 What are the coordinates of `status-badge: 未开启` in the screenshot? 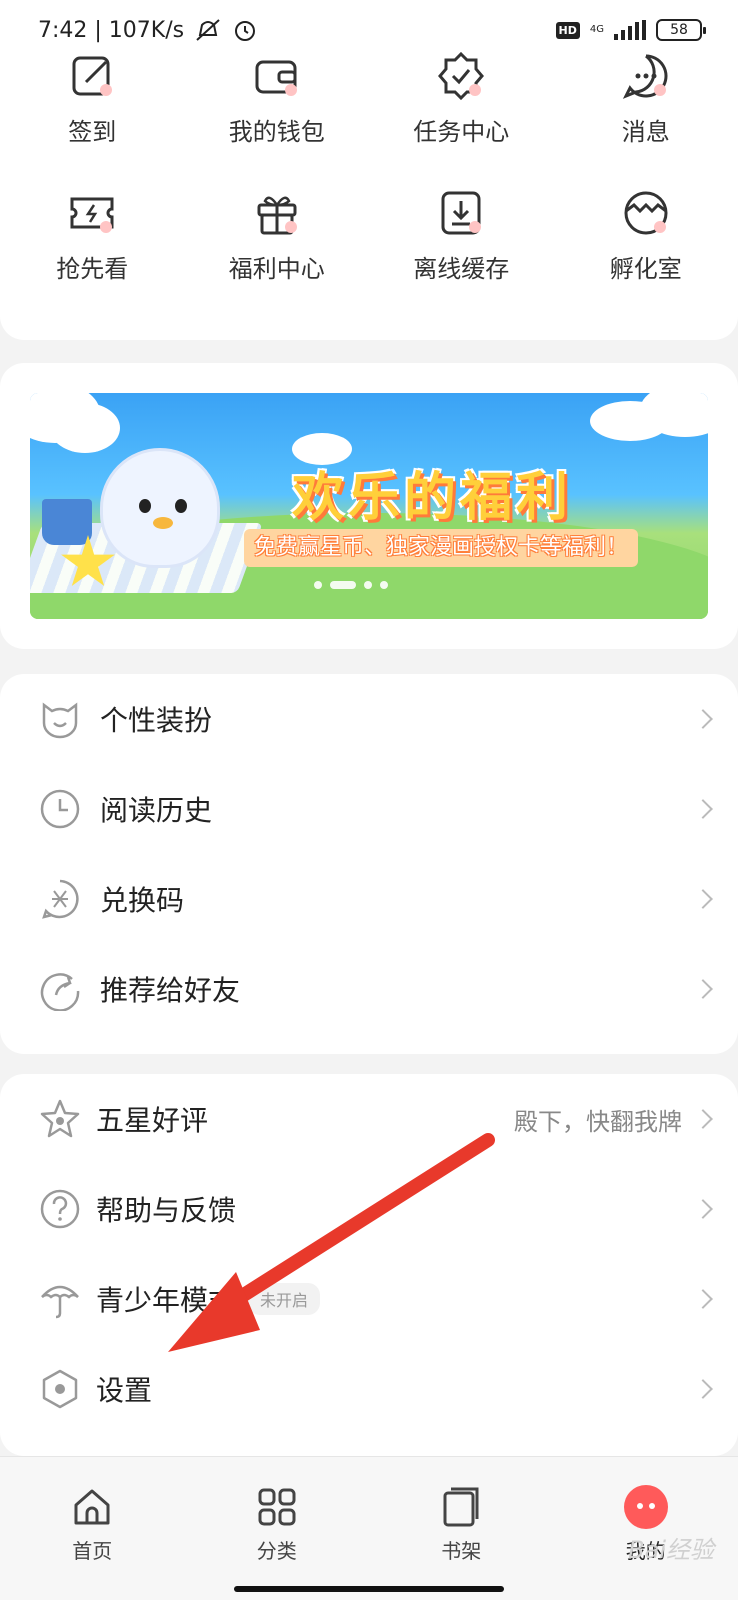 It's located at (284, 1299).